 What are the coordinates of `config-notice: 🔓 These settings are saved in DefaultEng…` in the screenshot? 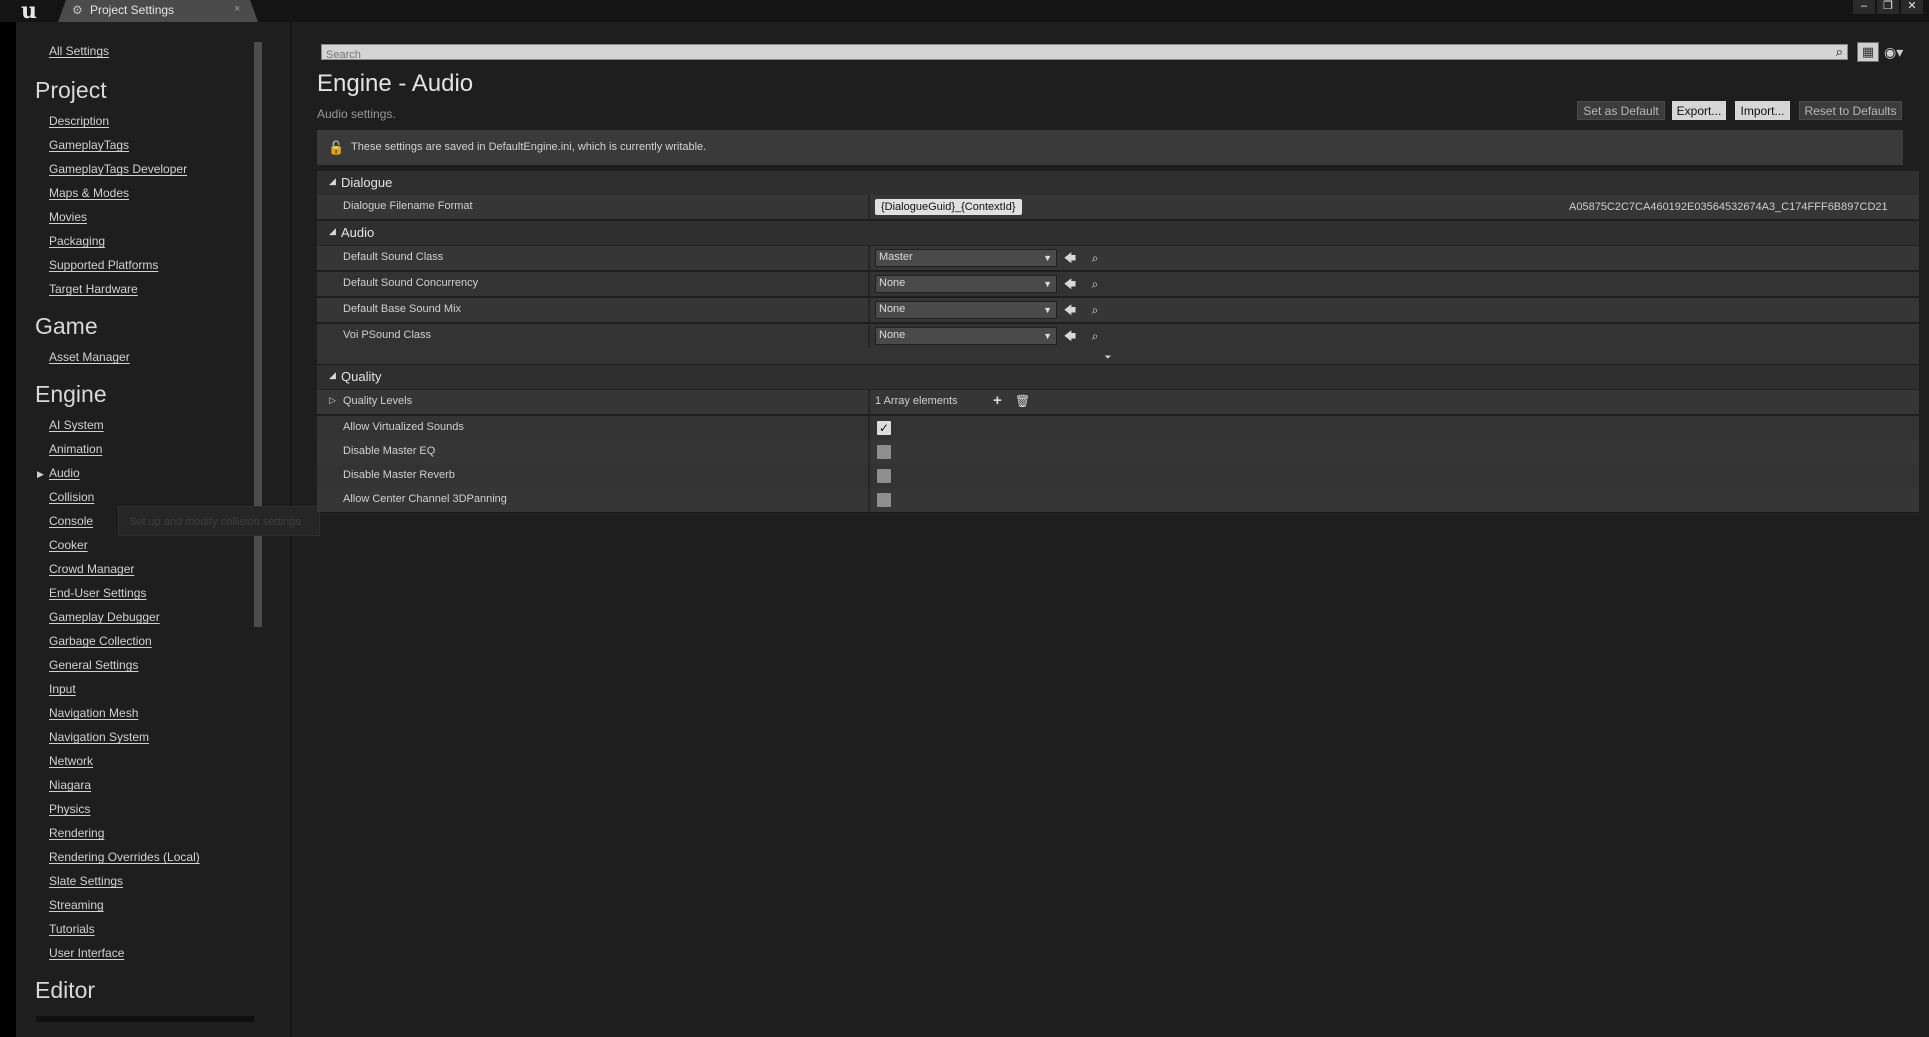 It's located at (1110, 147).